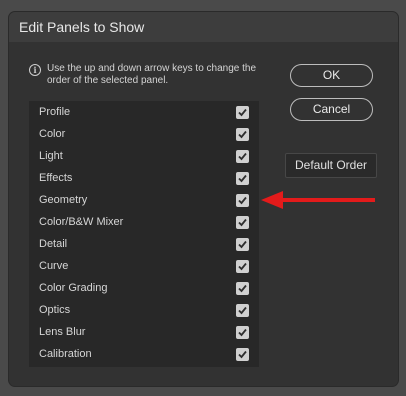  What do you see at coordinates (144, 112) in the screenshot?
I see `panel-row: Profile` at bounding box center [144, 112].